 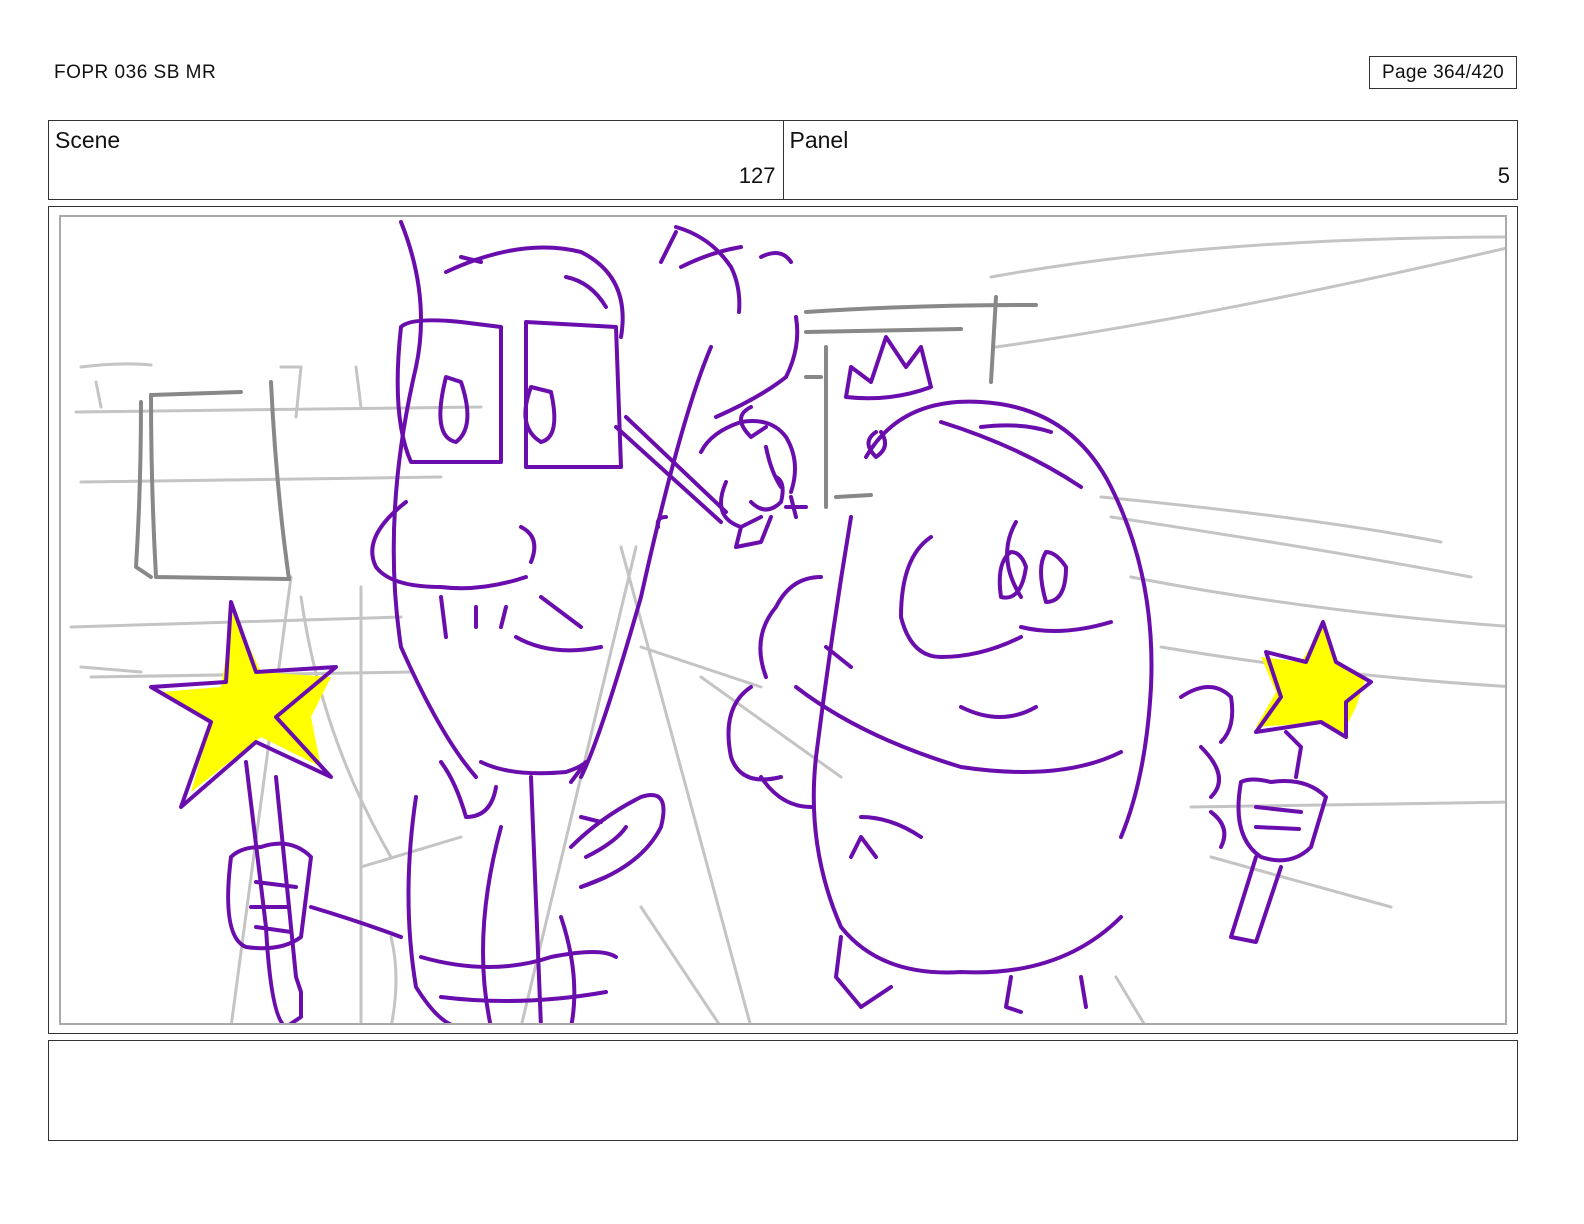 I want to click on scene-panel-info-row: Scene 127 Panel 5, so click(x=783, y=160).